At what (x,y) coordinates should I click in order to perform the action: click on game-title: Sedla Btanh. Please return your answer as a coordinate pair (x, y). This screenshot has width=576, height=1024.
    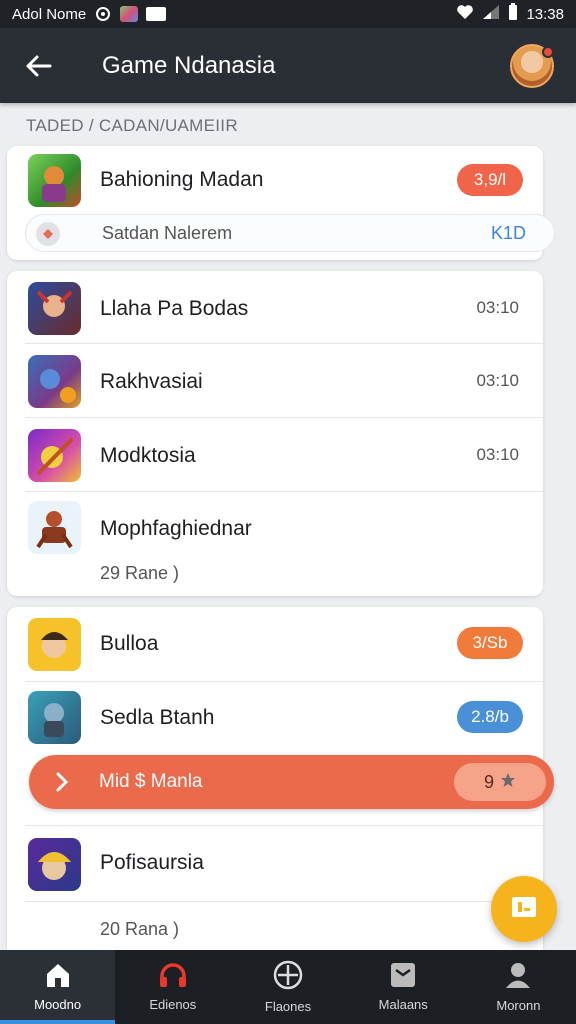
    Looking at the image, I should click on (157, 718).